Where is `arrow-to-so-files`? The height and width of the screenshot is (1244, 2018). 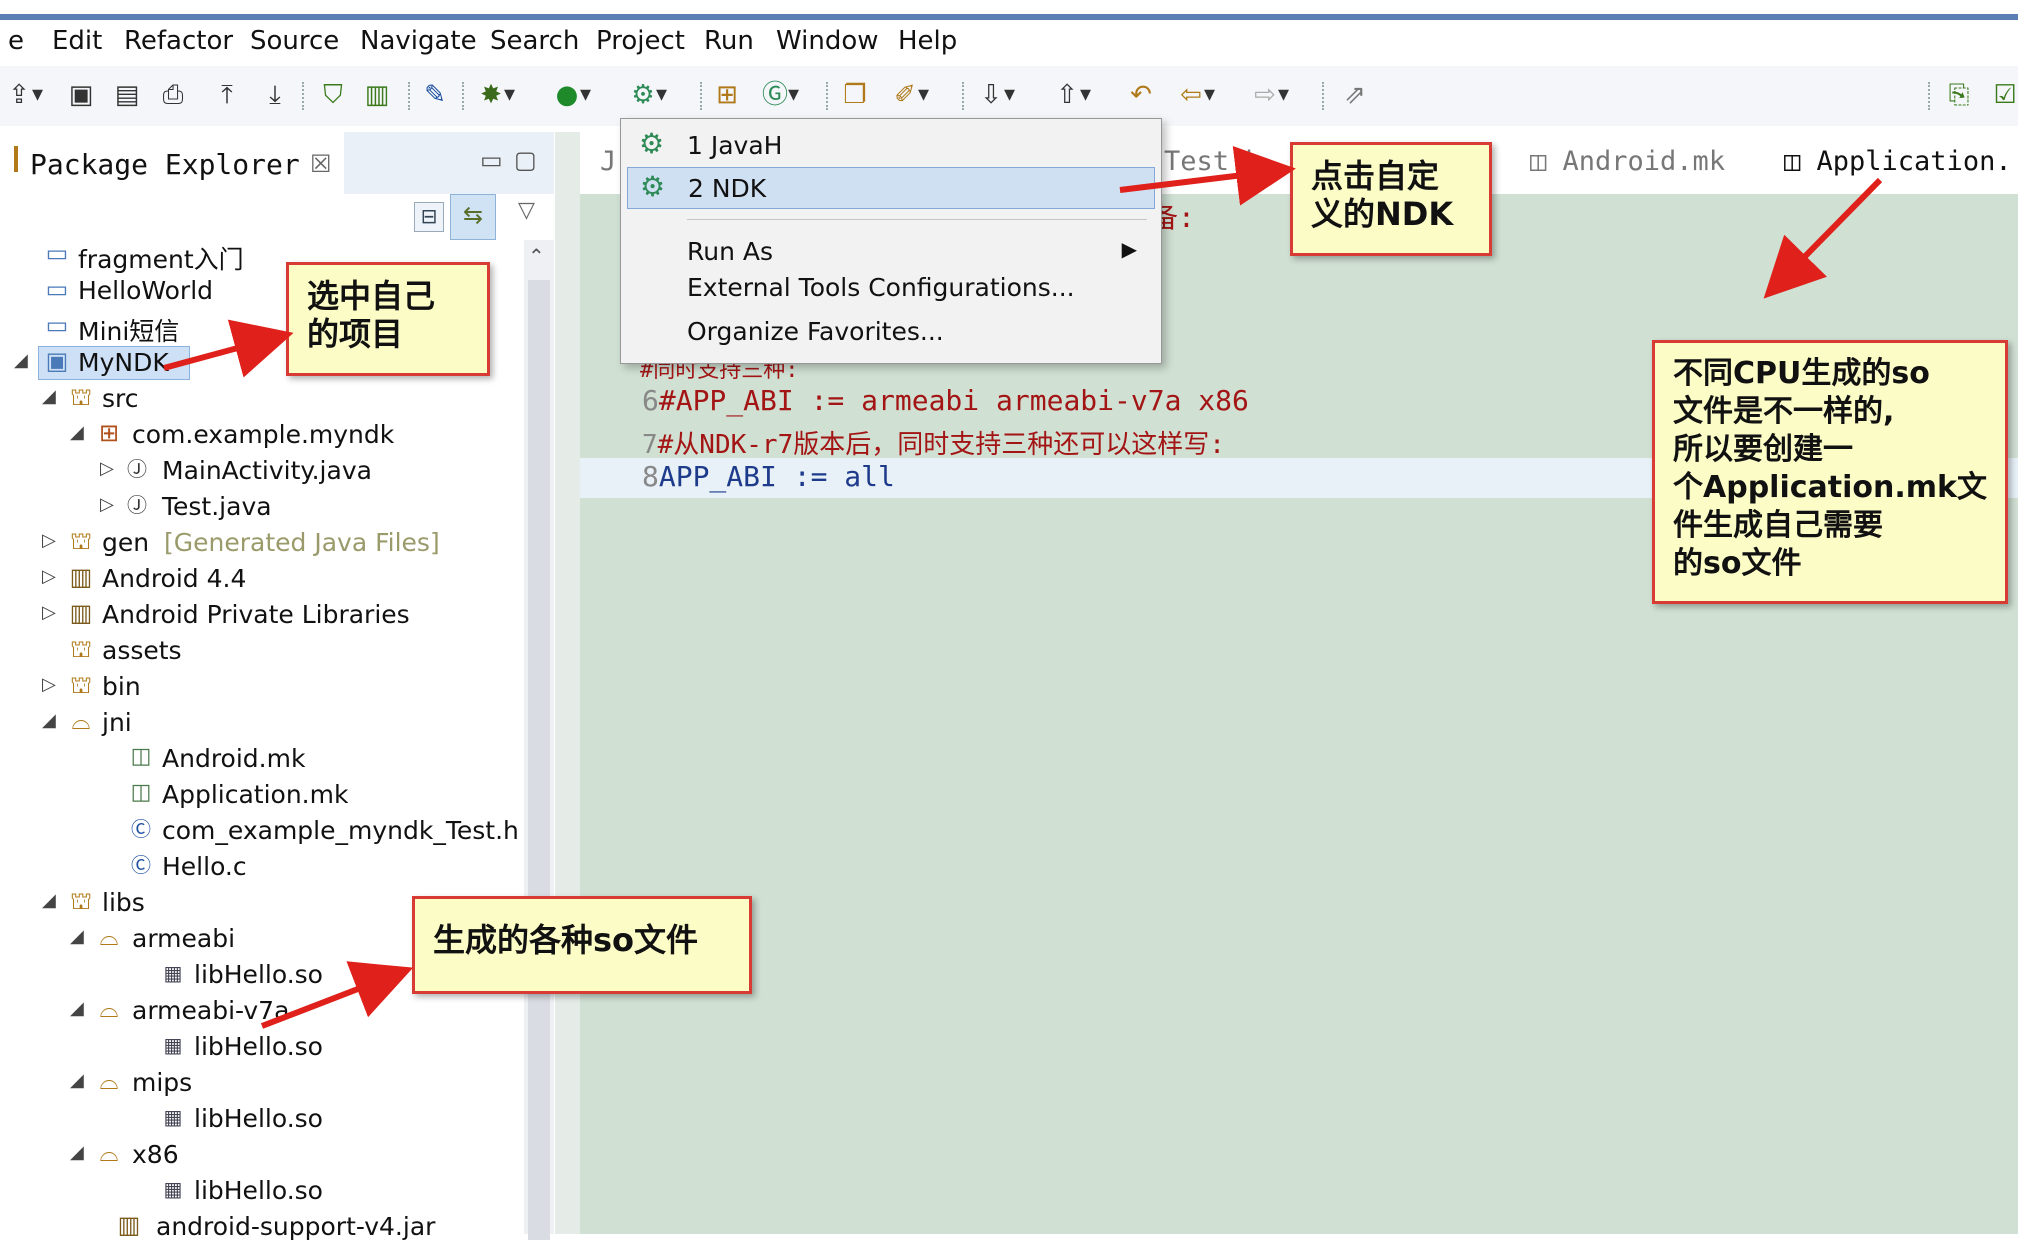
arrow-to-so-files is located at coordinates (337, 995).